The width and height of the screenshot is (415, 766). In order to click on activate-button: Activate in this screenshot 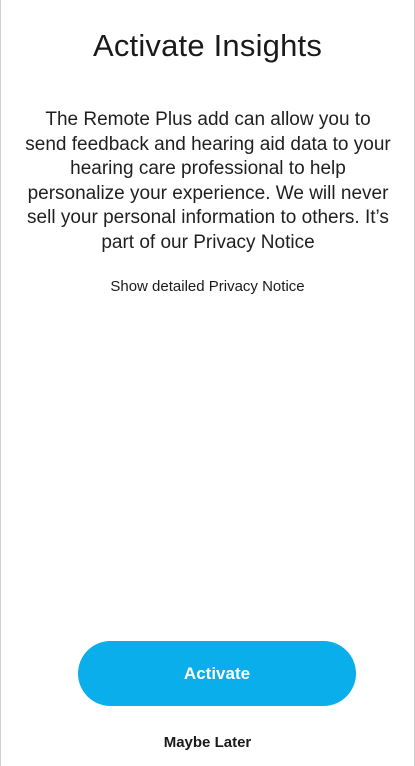, I will do `click(217, 673)`.